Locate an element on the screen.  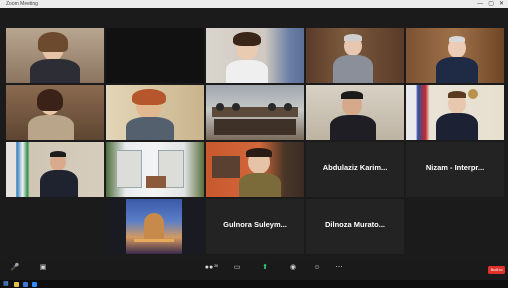
share-screen-icon: ⬆ is located at coordinates (265, 267).